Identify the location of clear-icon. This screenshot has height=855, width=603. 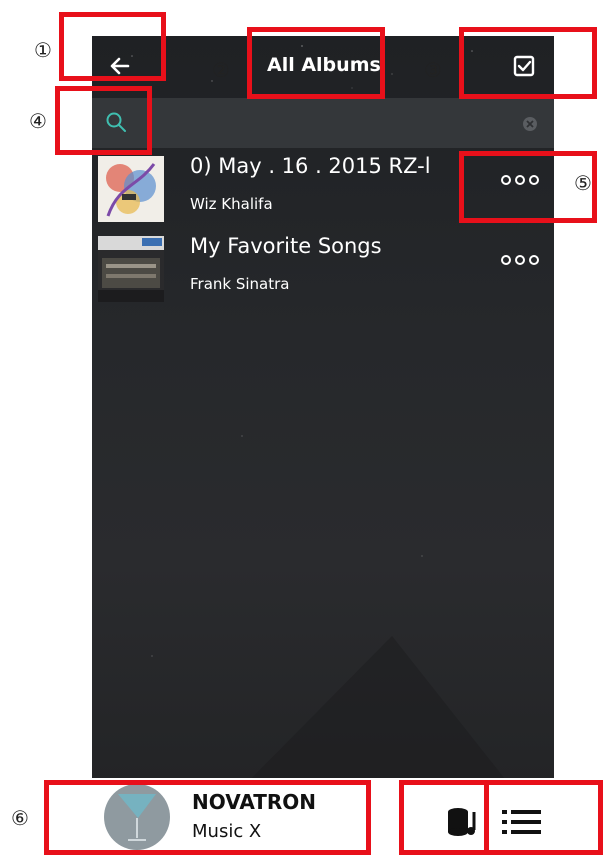
(530, 124).